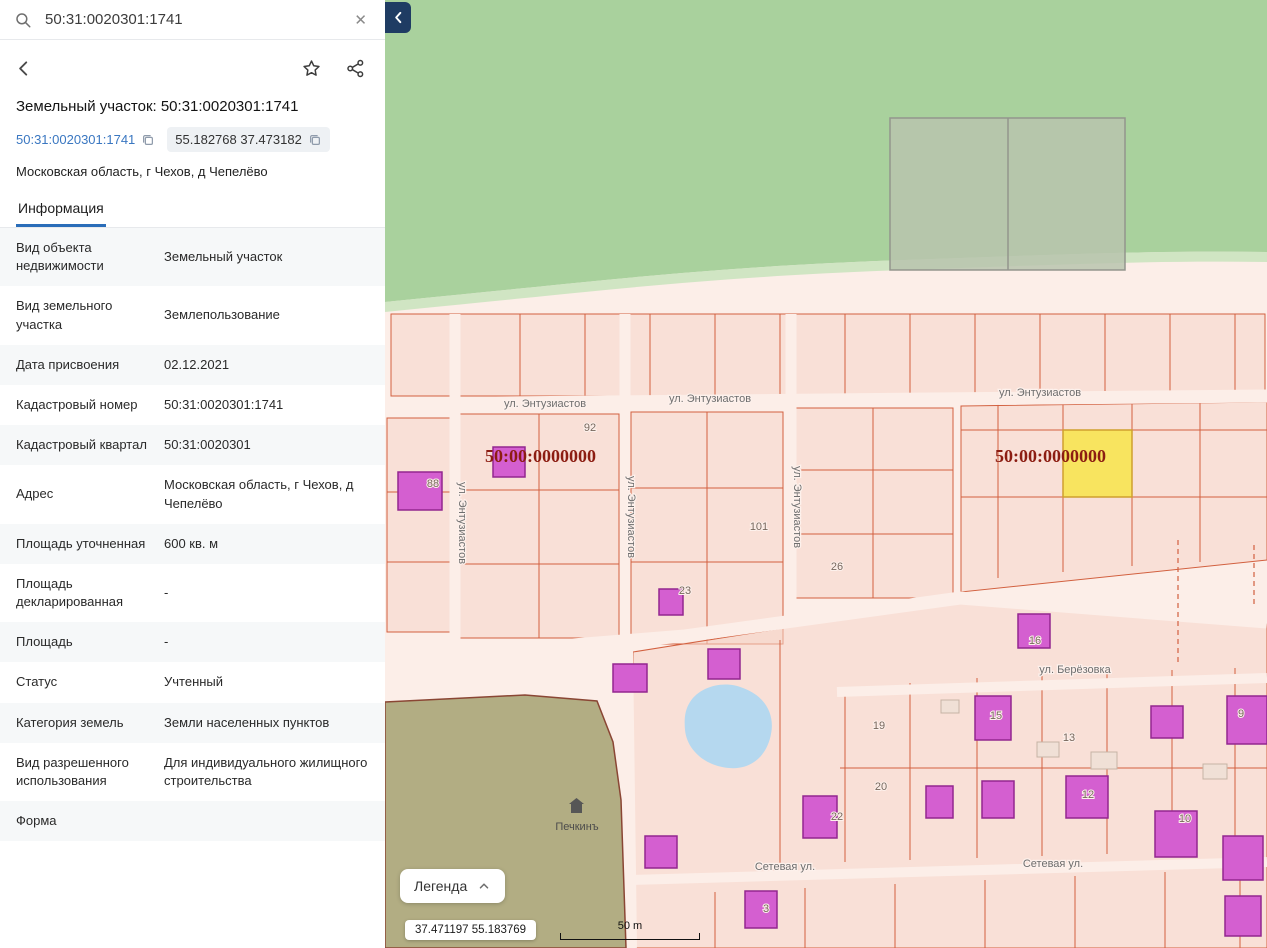  I want to click on coordinates-text: 55.182768 37.473182, so click(238, 139).